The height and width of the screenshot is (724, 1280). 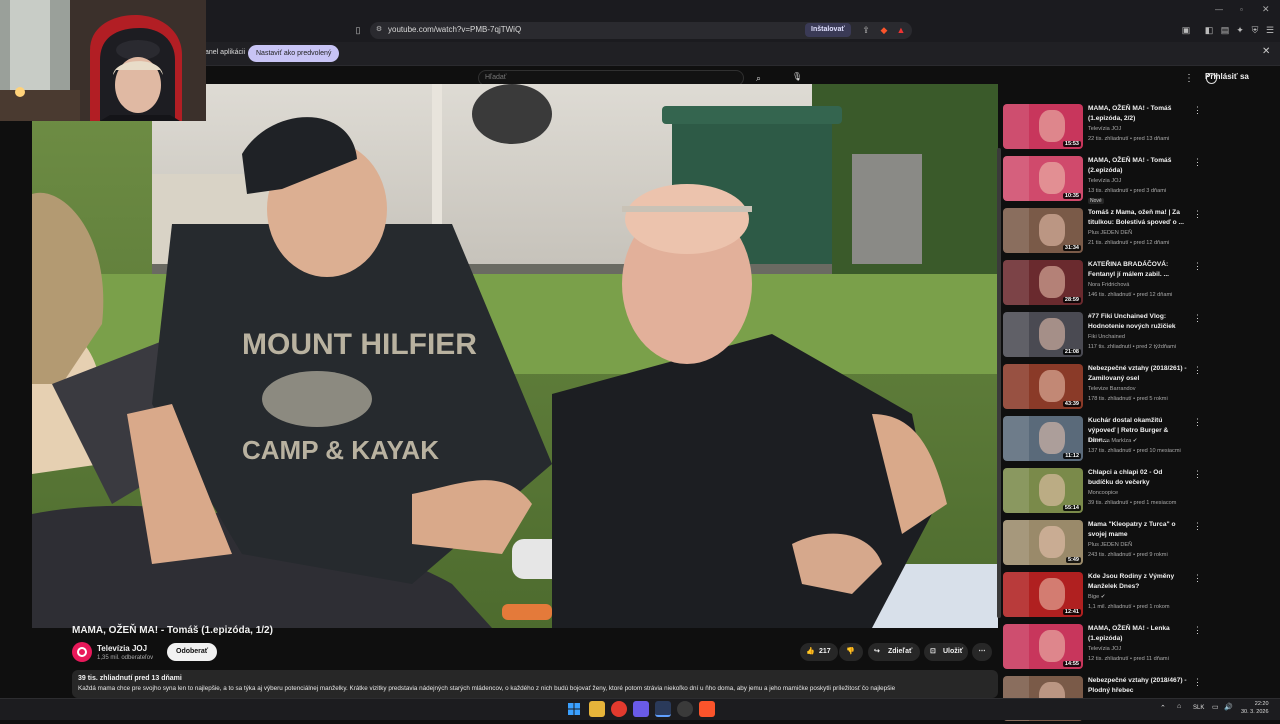 What do you see at coordinates (1255, 708) in the screenshot?
I see `clock: 22:20 30. 3. 2026` at bounding box center [1255, 708].